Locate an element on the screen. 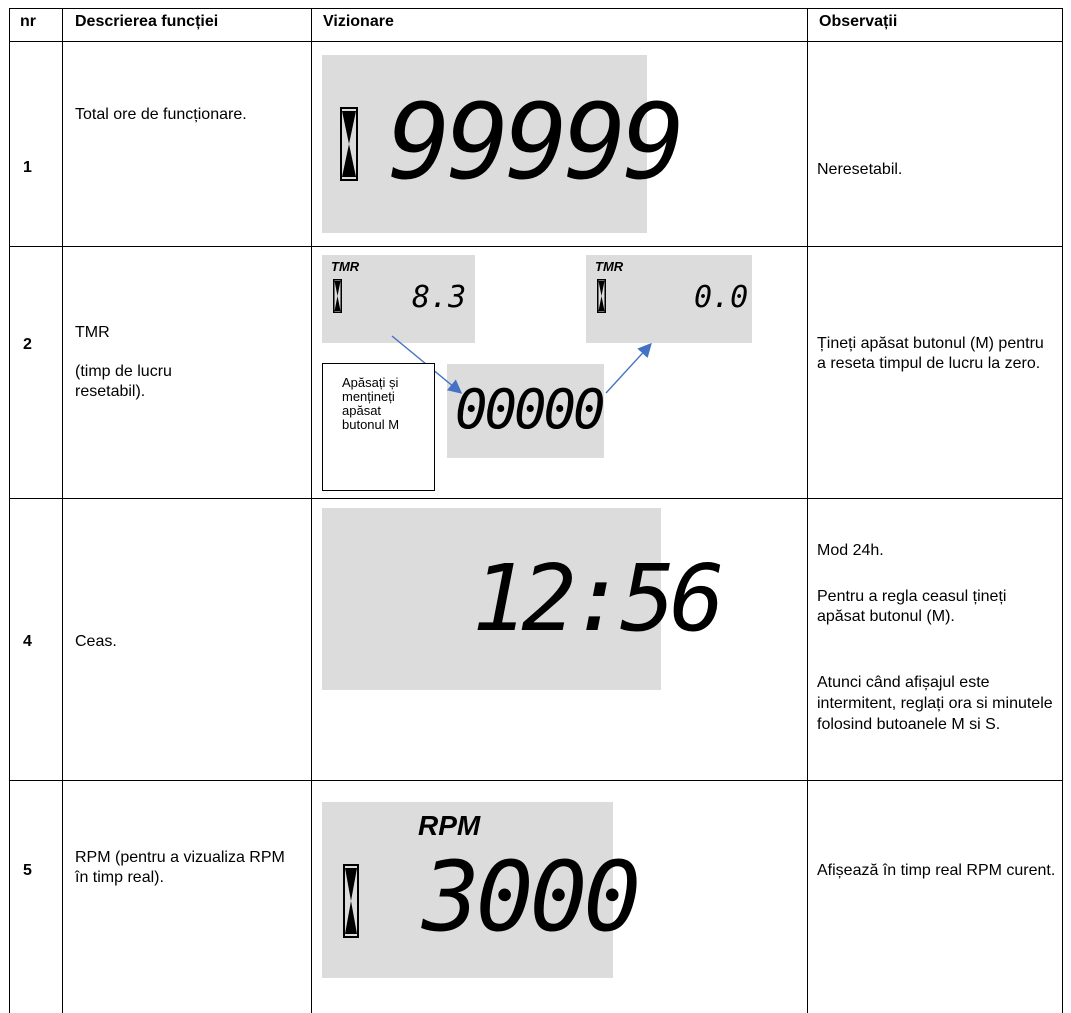 The image size is (1071, 1013). clock-digits: 12:56 is located at coordinates (598, 598).